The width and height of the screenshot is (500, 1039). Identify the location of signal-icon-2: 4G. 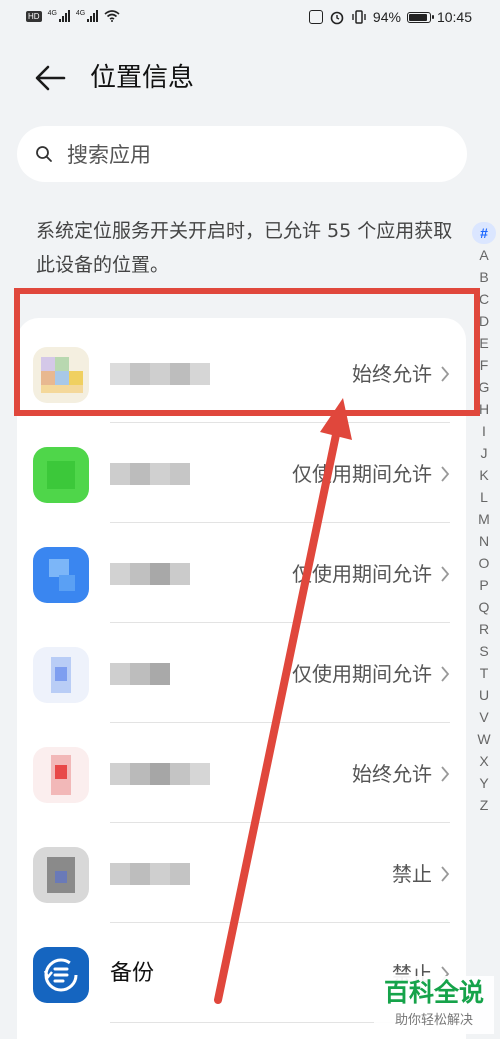
(87, 16).